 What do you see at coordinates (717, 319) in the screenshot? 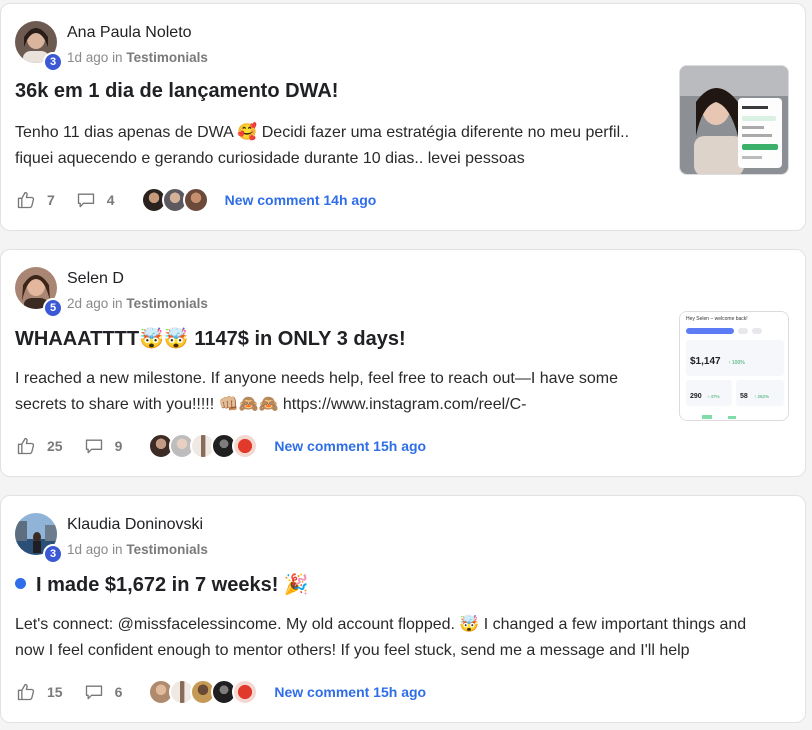
I see `thumb-greeting: Hey Selen – welcome back!` at bounding box center [717, 319].